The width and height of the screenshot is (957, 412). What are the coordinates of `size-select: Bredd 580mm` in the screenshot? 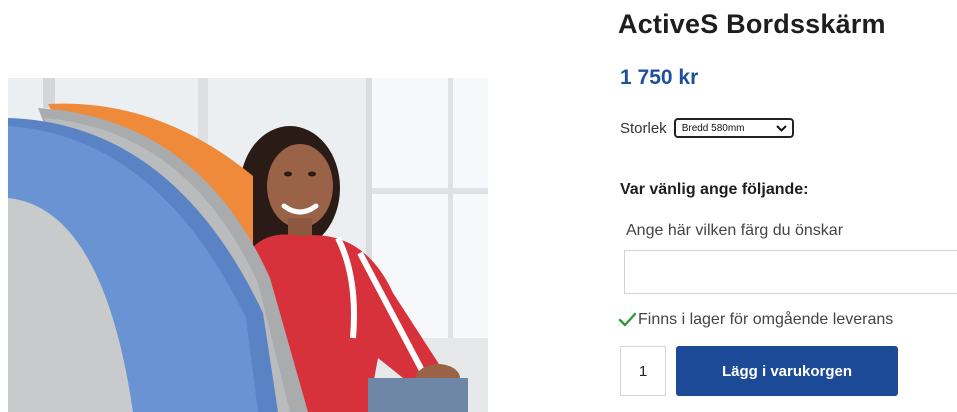 It's located at (733, 128).